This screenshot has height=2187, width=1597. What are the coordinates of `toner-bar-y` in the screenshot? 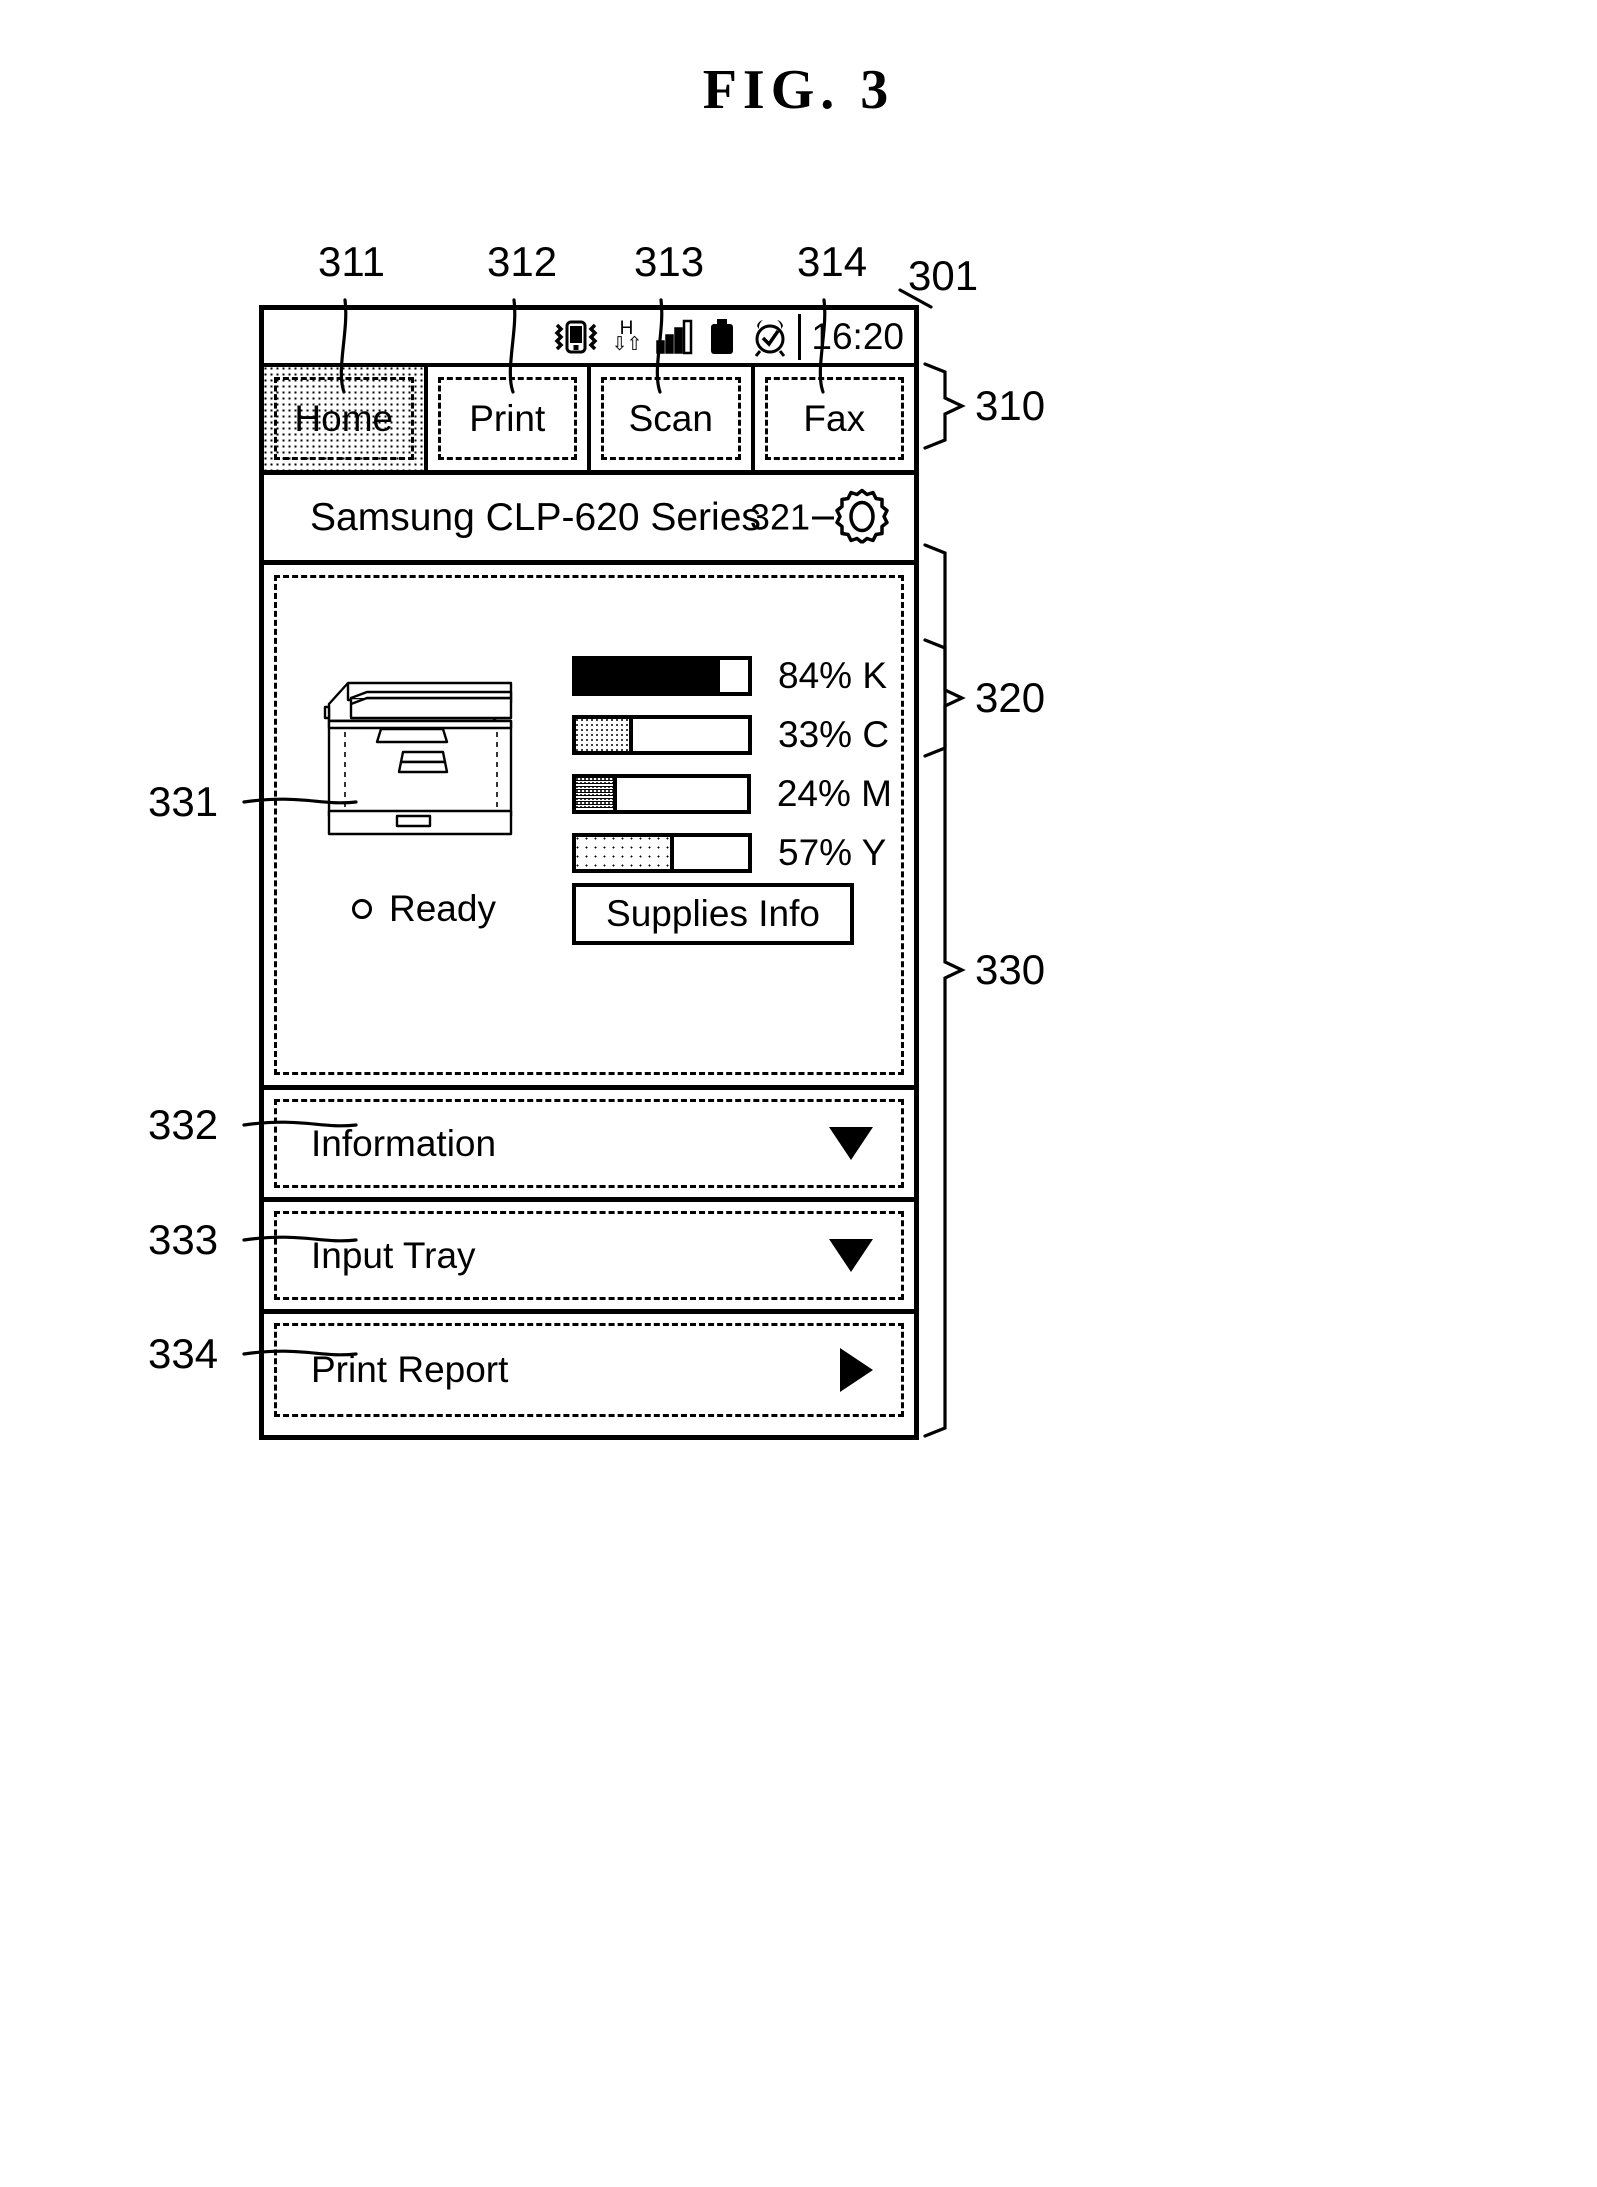 It's located at (662, 853).